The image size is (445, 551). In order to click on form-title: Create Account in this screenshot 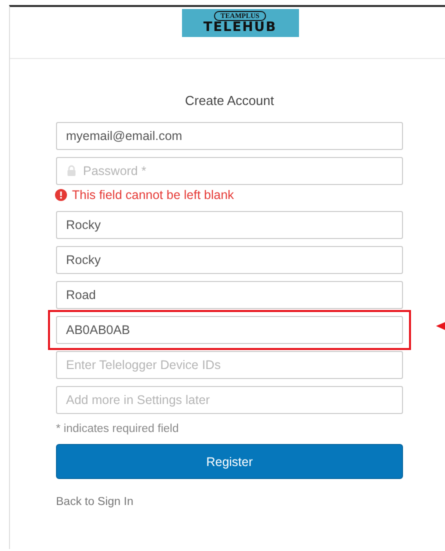, I will do `click(229, 101)`.